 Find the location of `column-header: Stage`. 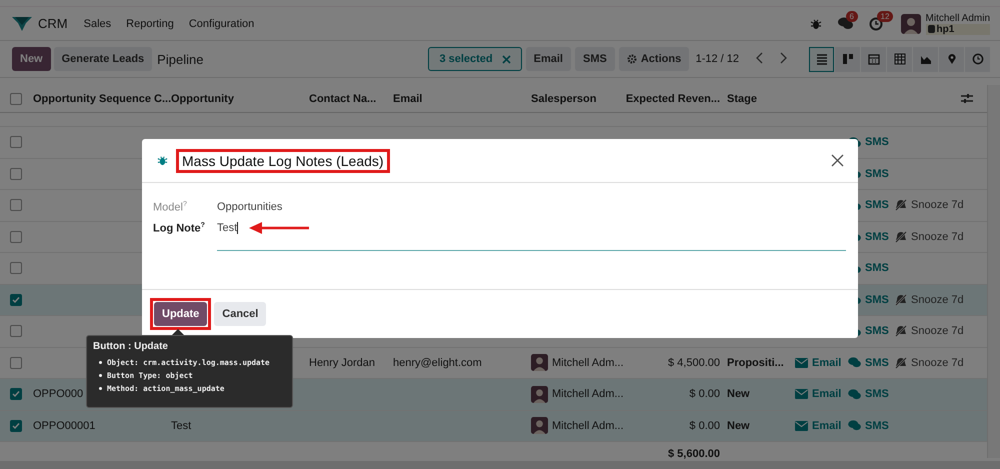

column-header: Stage is located at coordinates (742, 98).